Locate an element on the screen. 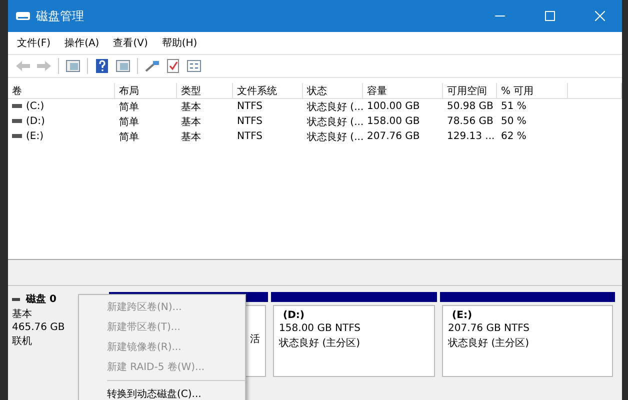 The image size is (628, 400). table-cell: 50 % is located at coordinates (513, 121).